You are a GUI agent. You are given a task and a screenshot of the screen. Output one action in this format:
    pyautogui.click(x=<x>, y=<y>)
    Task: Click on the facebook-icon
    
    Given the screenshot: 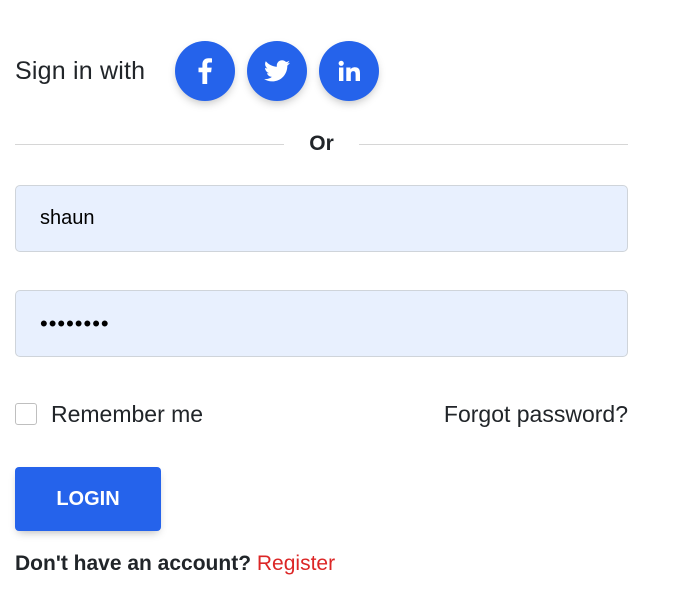 What is the action you would take?
    pyautogui.click(x=205, y=71)
    